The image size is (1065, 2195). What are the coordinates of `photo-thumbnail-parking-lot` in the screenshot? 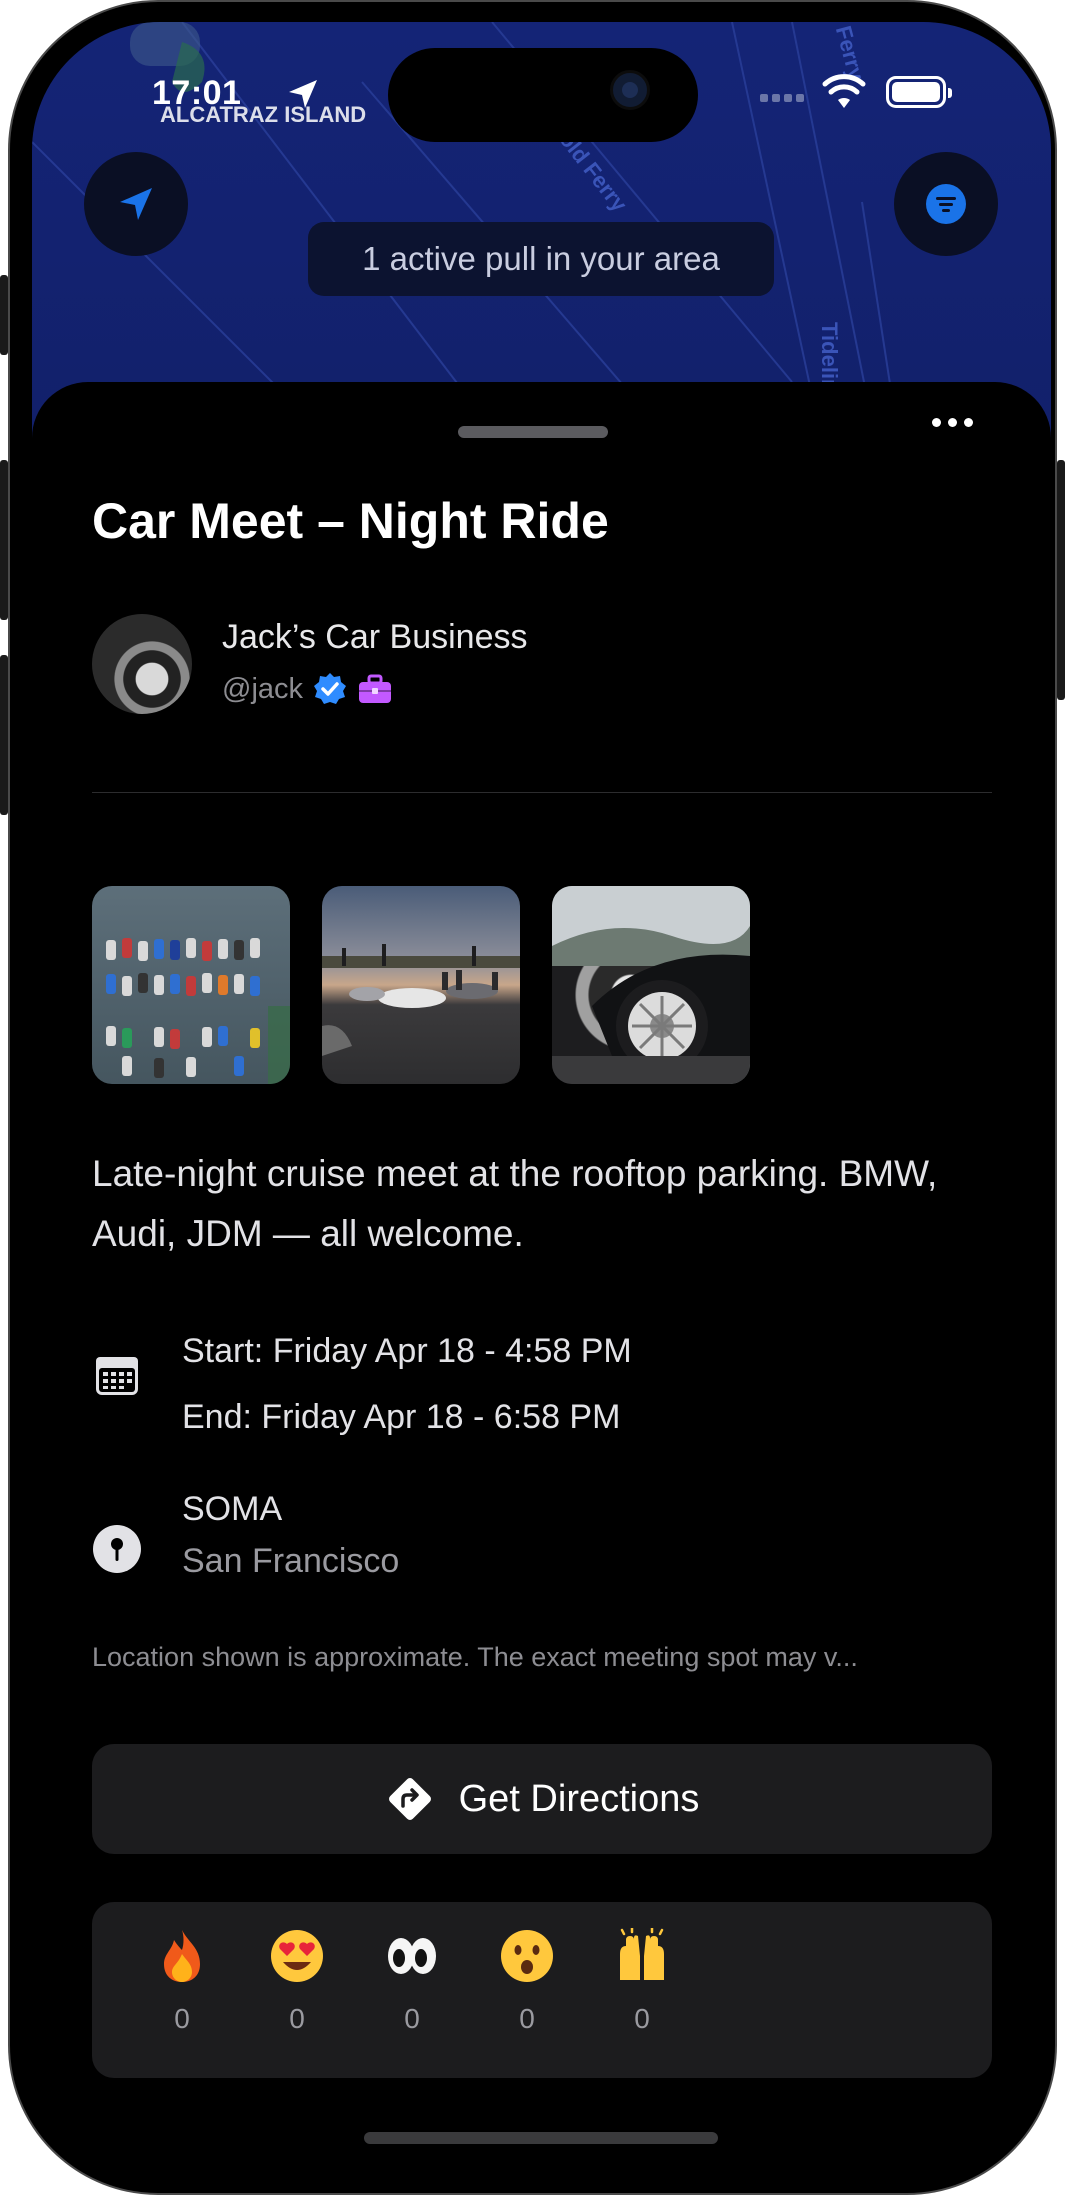 It's located at (191, 985).